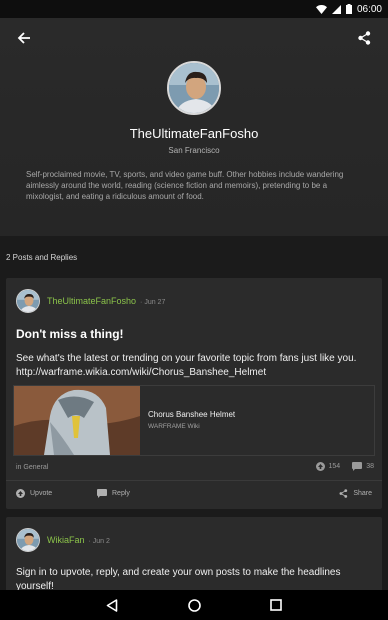  I want to click on reply-count-value: 38, so click(370, 466).